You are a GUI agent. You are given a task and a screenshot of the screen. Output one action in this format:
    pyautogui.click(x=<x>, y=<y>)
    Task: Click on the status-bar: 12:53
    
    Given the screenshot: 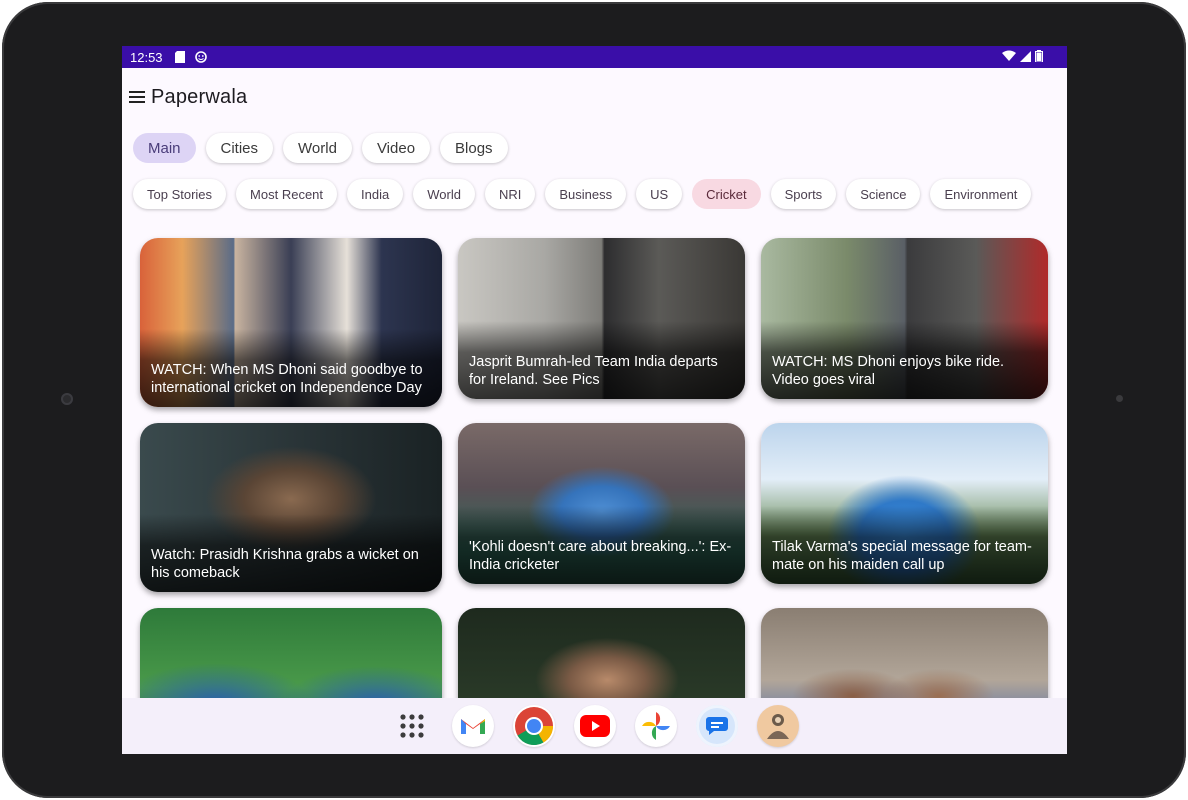 What is the action you would take?
    pyautogui.click(x=594, y=57)
    